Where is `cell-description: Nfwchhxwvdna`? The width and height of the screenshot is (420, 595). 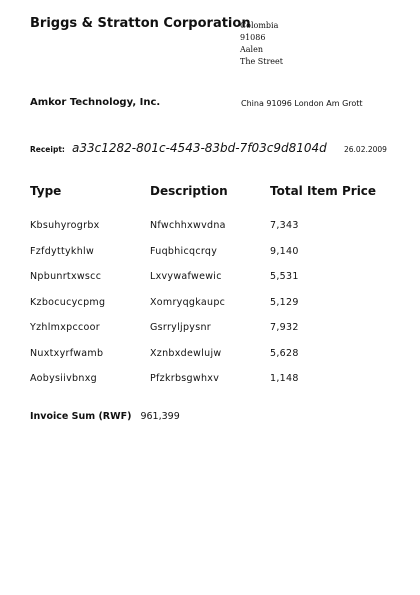 cell-description: Nfwchhxwvdna is located at coordinates (188, 225).